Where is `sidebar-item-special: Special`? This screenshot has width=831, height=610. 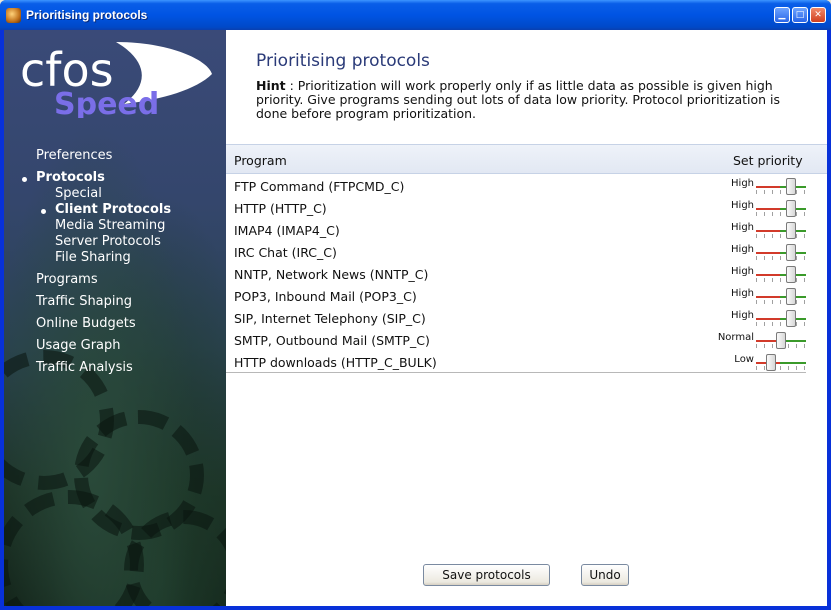
sidebar-item-special: Special is located at coordinates (78, 193).